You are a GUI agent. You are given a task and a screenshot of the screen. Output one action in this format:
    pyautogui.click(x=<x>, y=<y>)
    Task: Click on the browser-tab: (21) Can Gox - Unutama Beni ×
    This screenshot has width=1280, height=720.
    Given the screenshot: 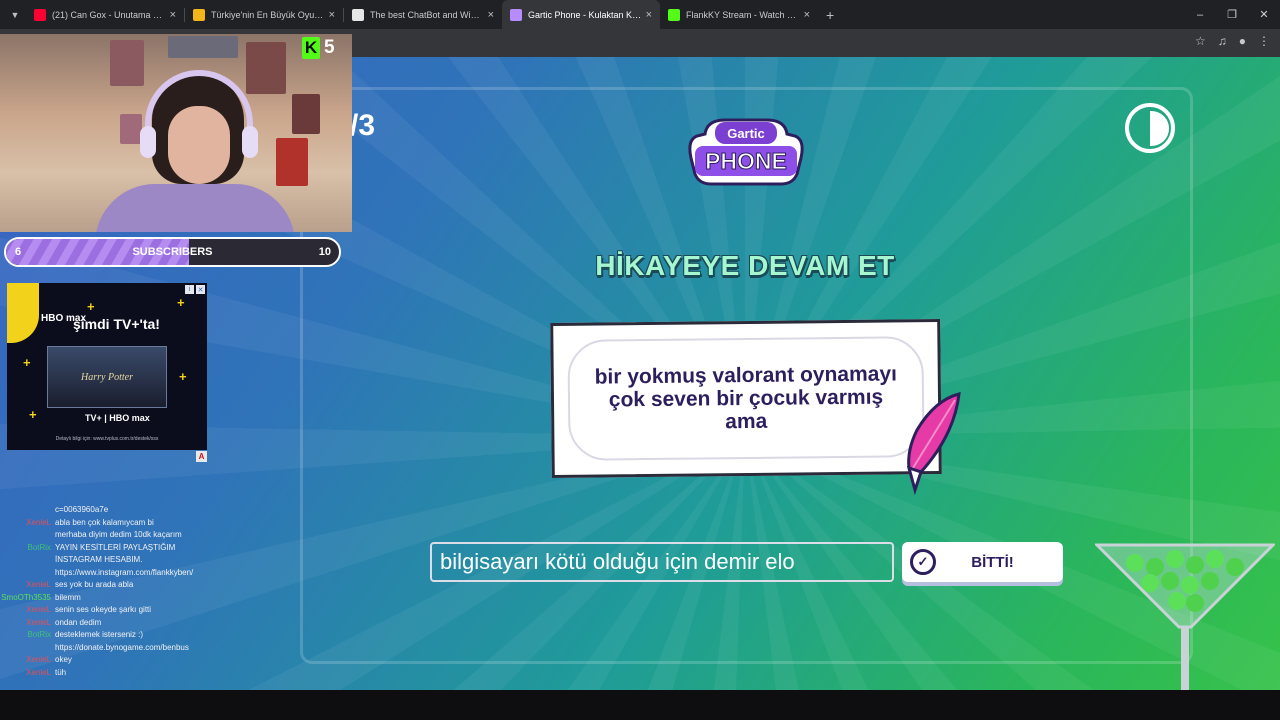 What is the action you would take?
    pyautogui.click(x=105, y=14)
    